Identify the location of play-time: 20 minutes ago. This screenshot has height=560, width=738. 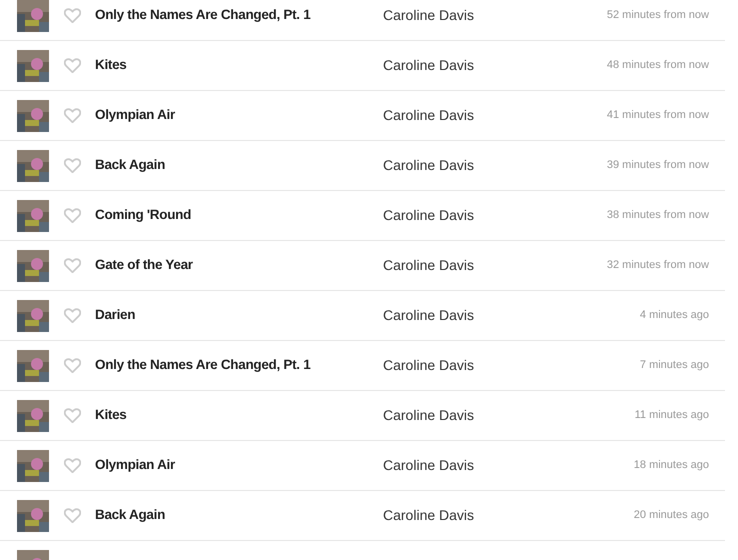
(672, 516).